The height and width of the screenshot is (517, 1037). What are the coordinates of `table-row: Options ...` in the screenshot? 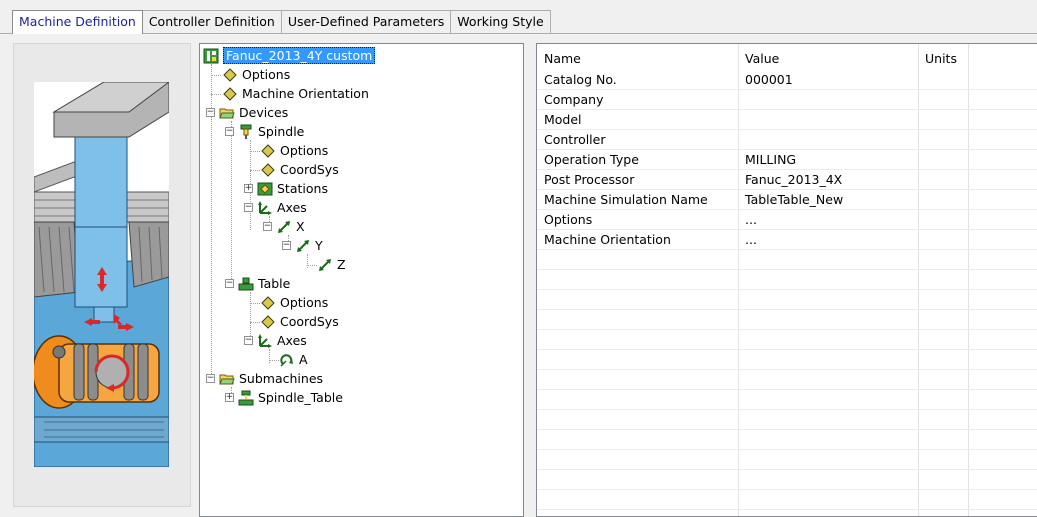 It's located at (787, 220).